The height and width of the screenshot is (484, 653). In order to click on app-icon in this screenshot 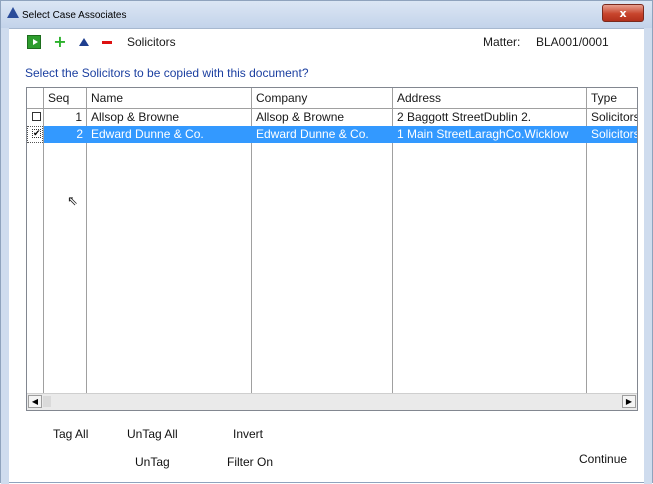, I will do `click(13, 12)`.